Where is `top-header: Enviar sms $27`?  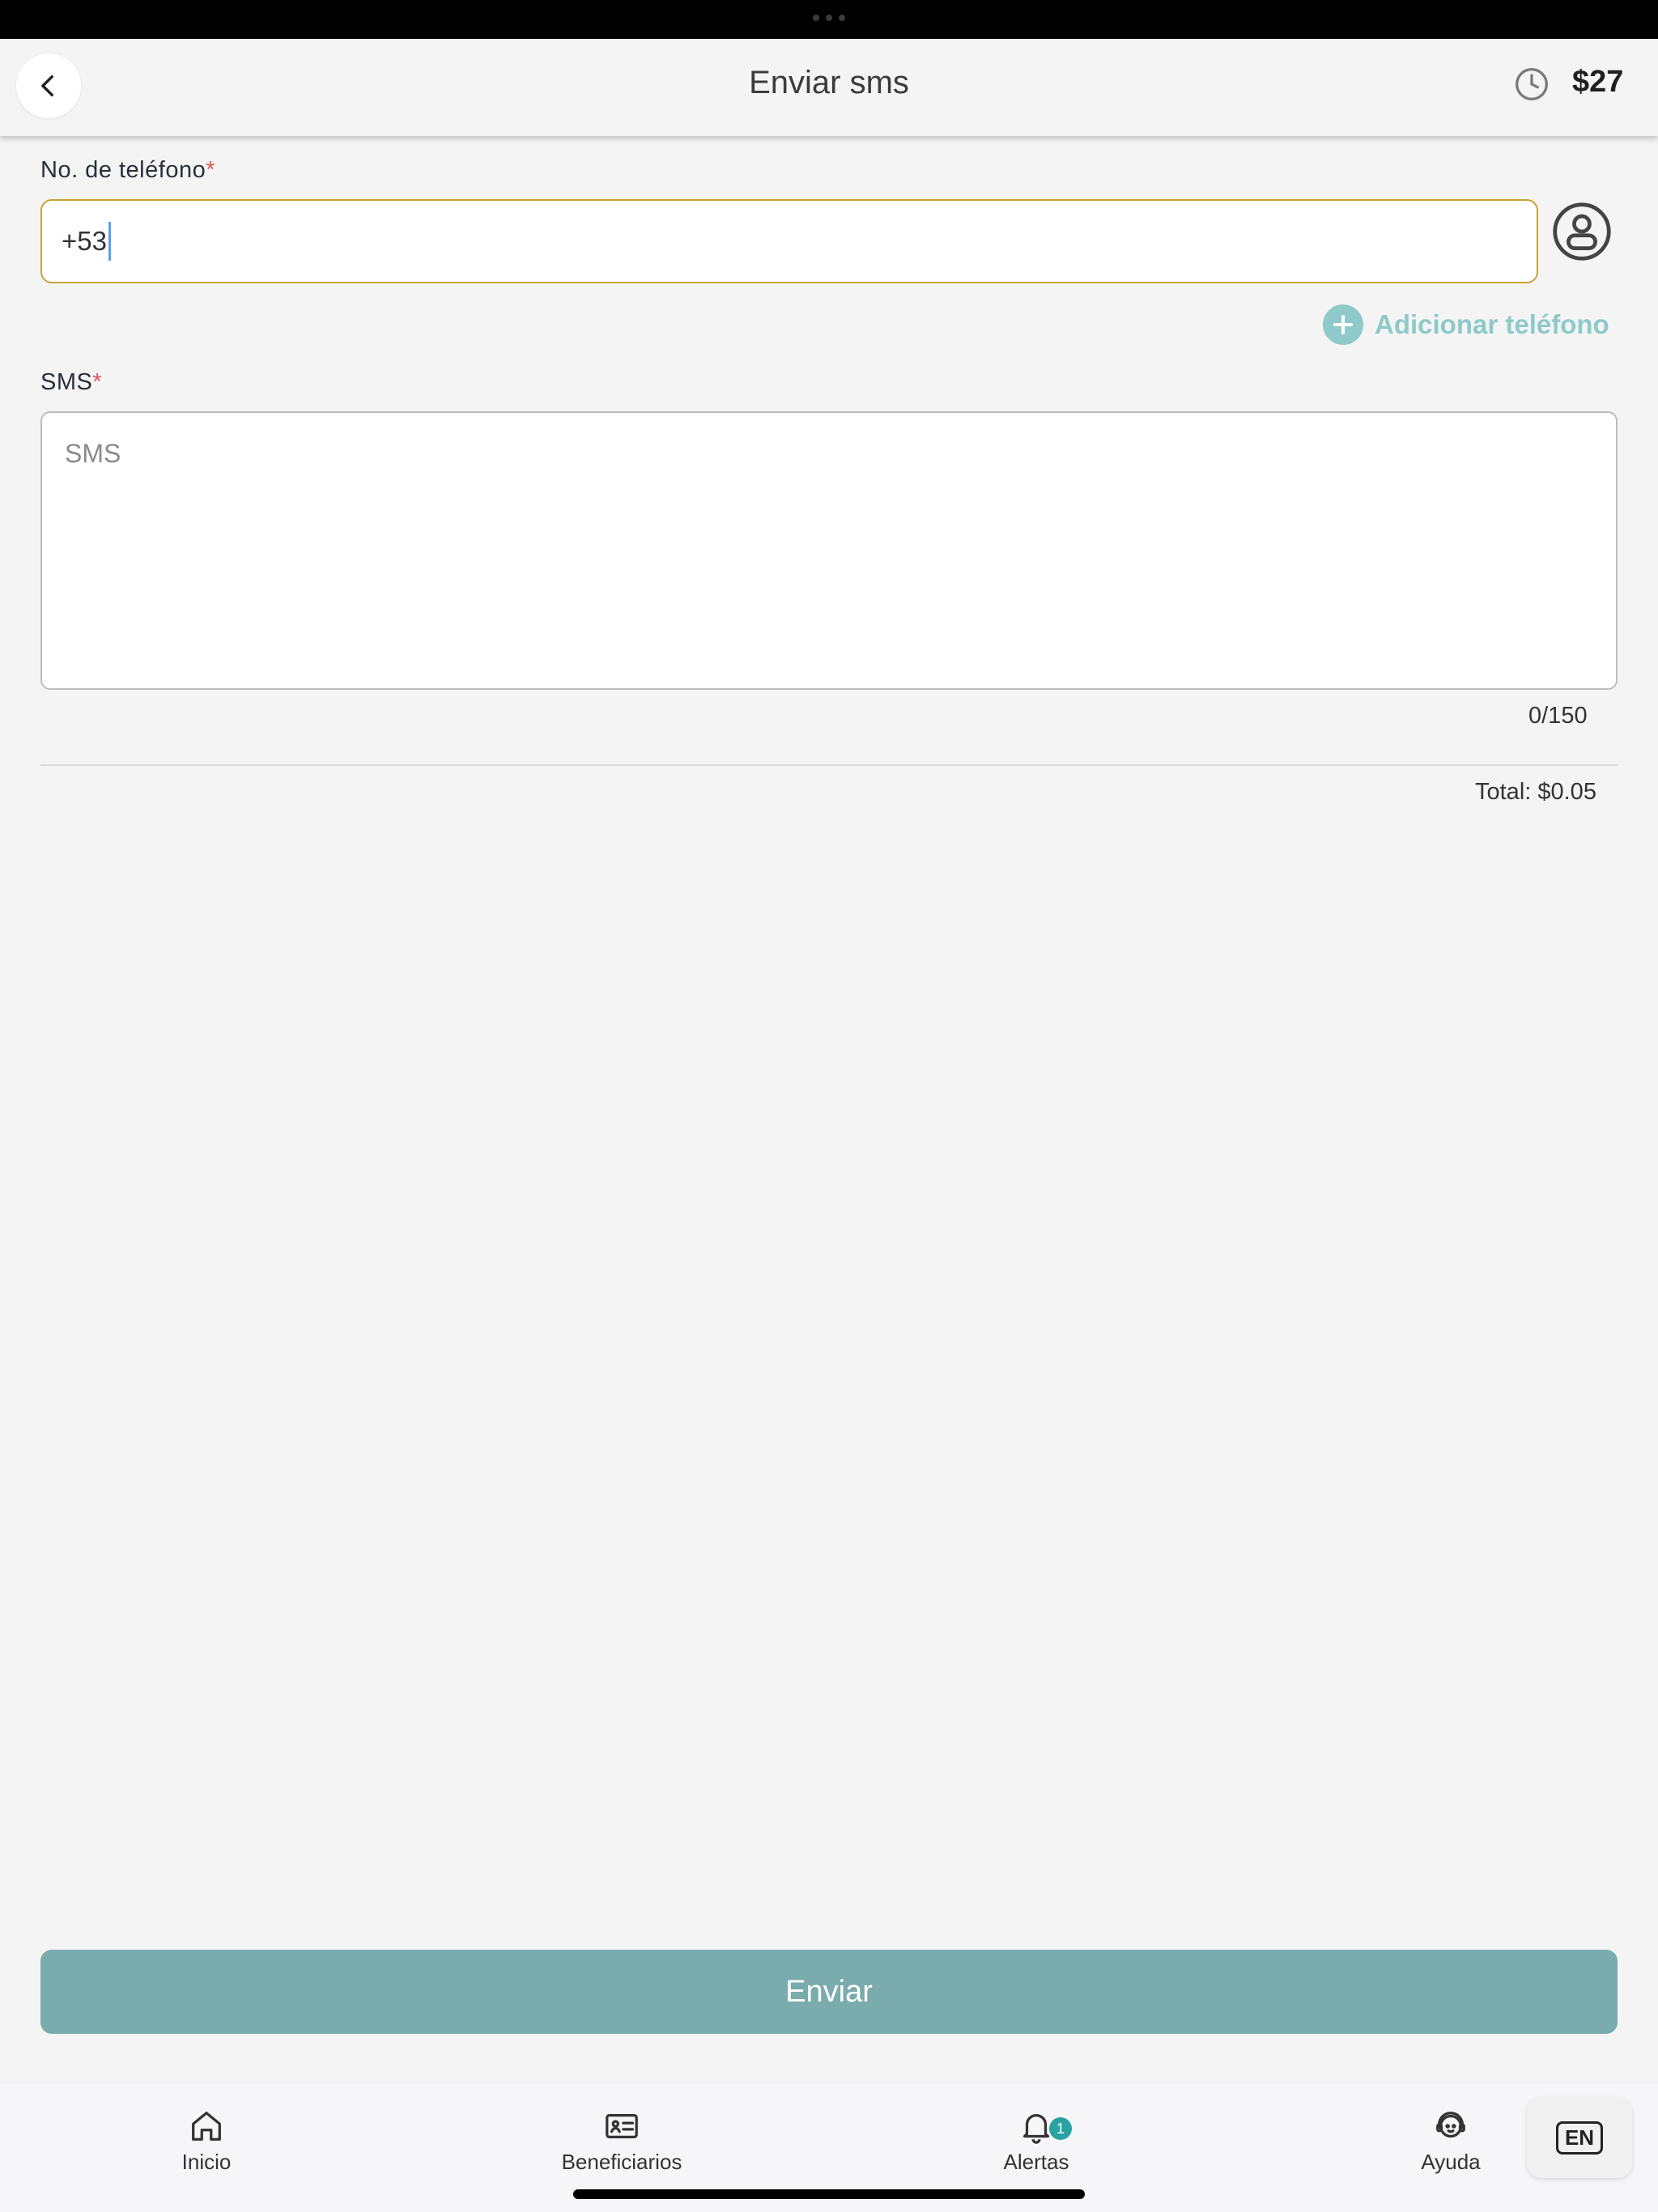
top-header: Enviar sms $27 is located at coordinates (829, 87).